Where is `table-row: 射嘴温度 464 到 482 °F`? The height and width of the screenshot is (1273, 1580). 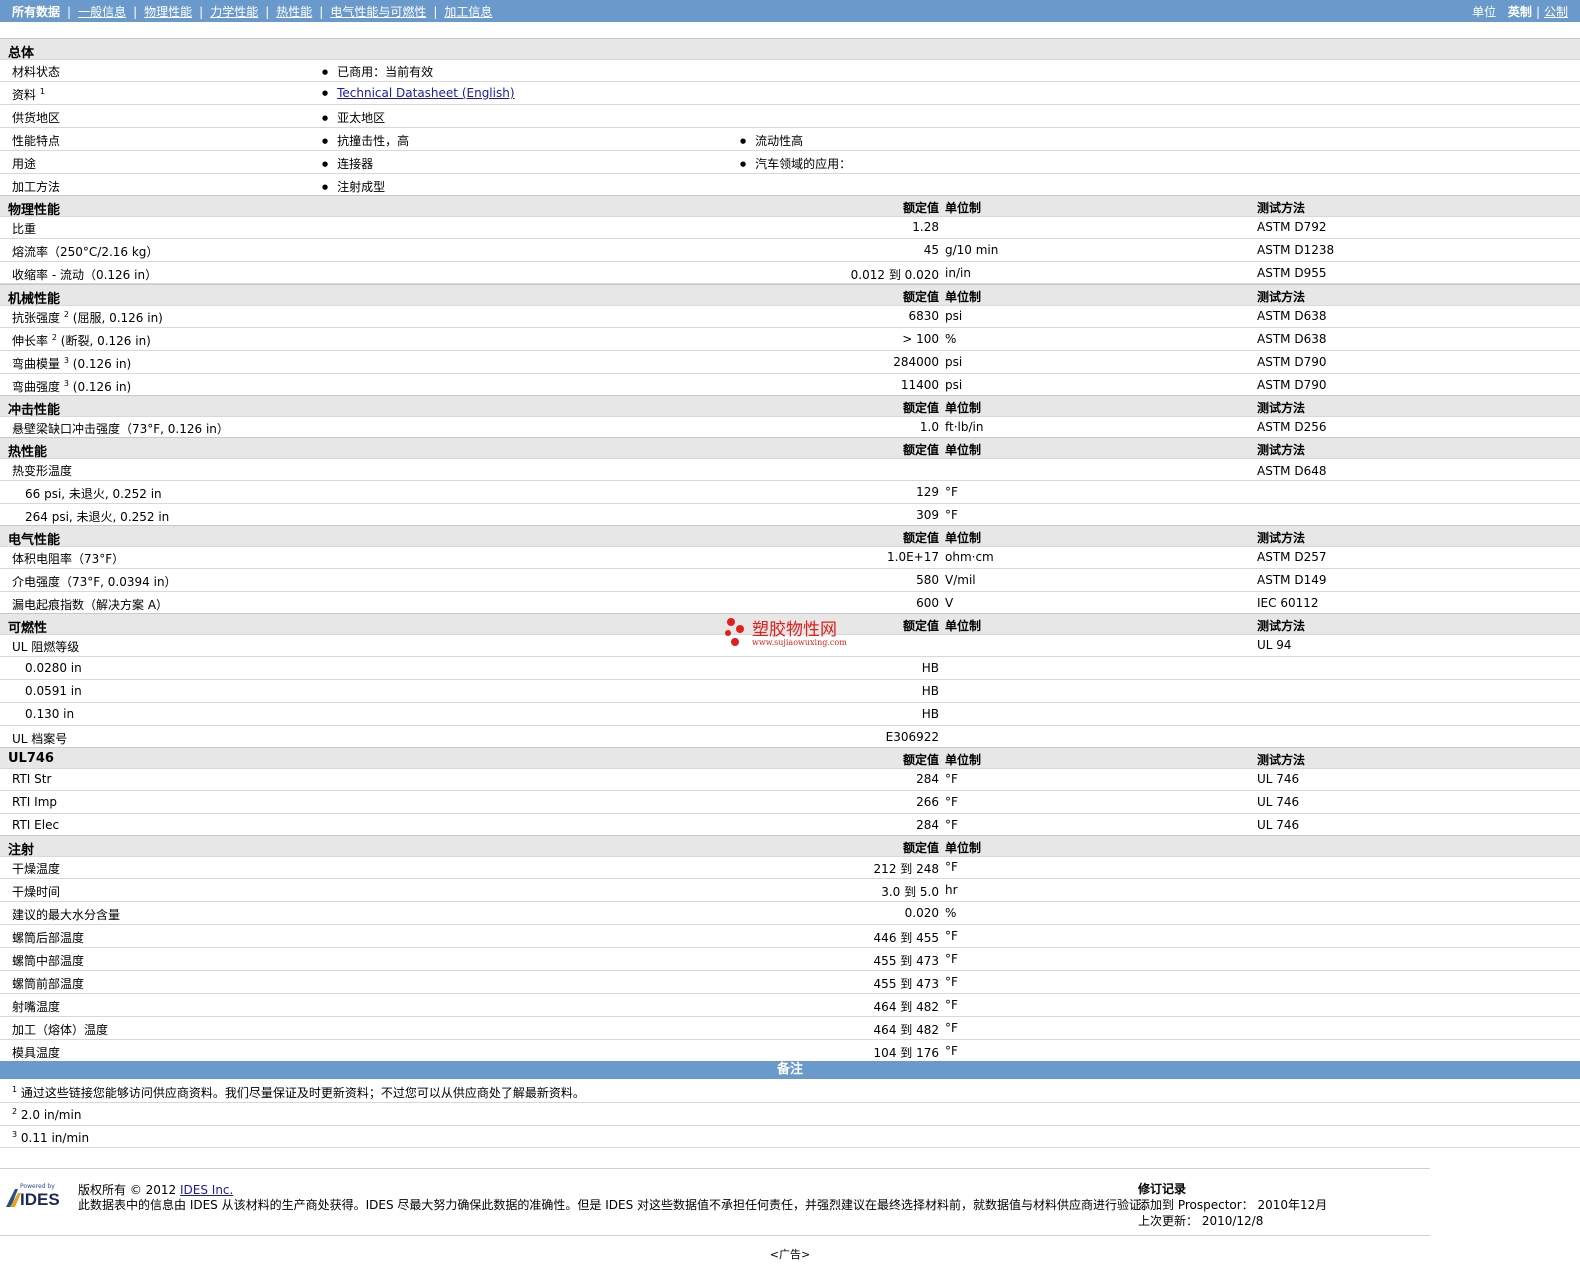
table-row: 射嘴温度 464 到 482 °F is located at coordinates (790, 1005).